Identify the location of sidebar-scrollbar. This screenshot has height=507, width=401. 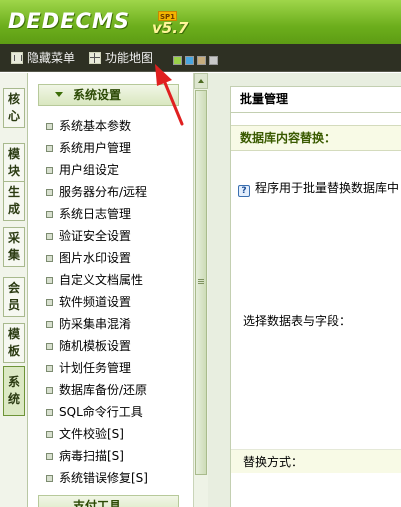
(200, 290).